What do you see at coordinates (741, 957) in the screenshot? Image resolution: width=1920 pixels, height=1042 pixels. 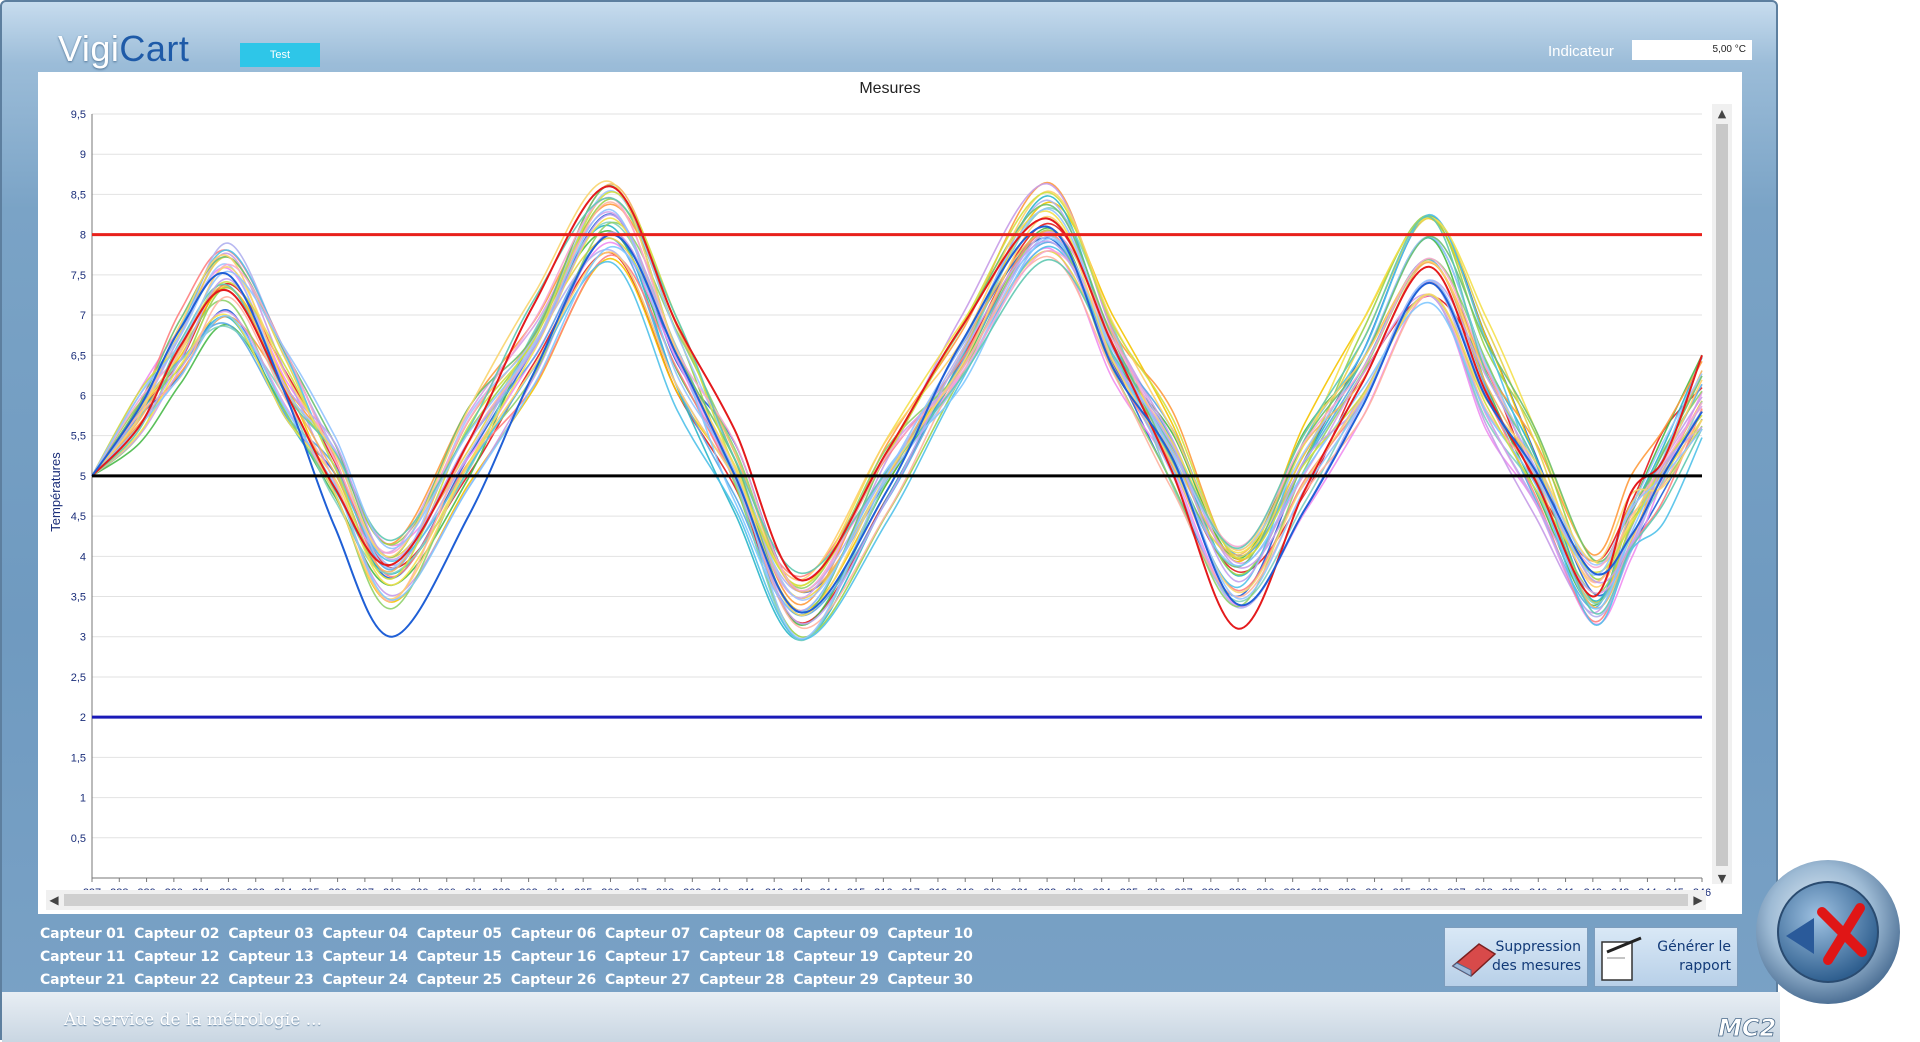 I see `legend-item: Capteur 18` at bounding box center [741, 957].